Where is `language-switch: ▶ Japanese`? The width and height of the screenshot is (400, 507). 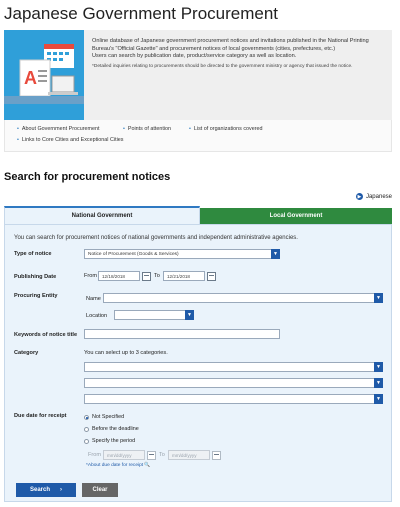 language-switch: ▶ Japanese is located at coordinates (373, 196).